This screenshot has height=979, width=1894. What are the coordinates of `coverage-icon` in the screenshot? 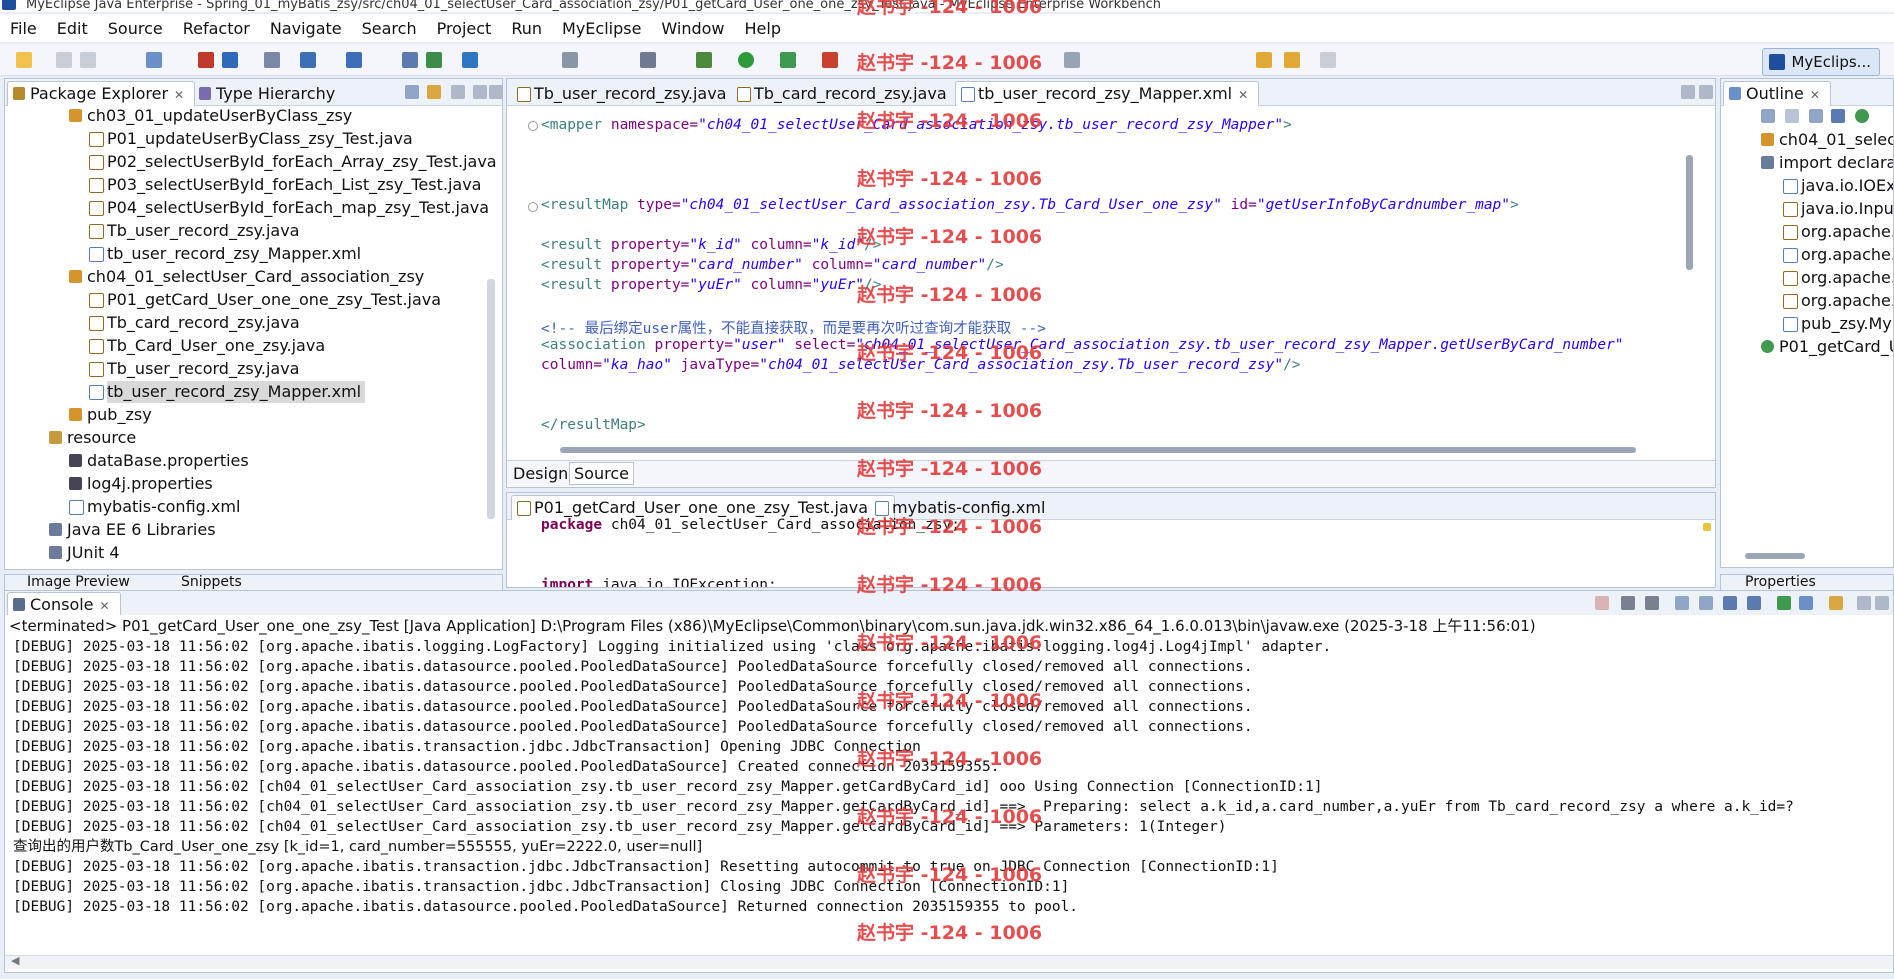 It's located at (788, 60).